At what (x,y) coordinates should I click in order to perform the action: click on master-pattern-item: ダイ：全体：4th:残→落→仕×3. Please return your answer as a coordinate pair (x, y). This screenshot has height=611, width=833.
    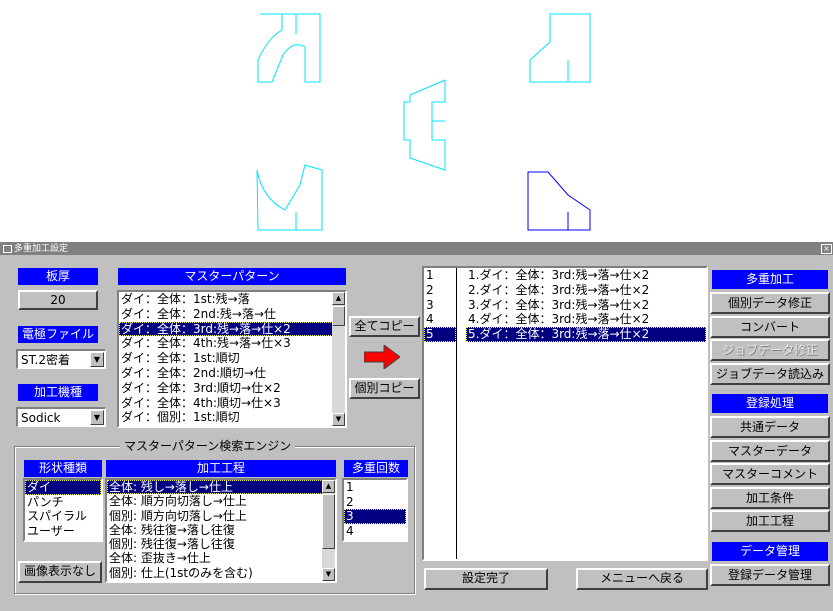
    Looking at the image, I should click on (232, 343).